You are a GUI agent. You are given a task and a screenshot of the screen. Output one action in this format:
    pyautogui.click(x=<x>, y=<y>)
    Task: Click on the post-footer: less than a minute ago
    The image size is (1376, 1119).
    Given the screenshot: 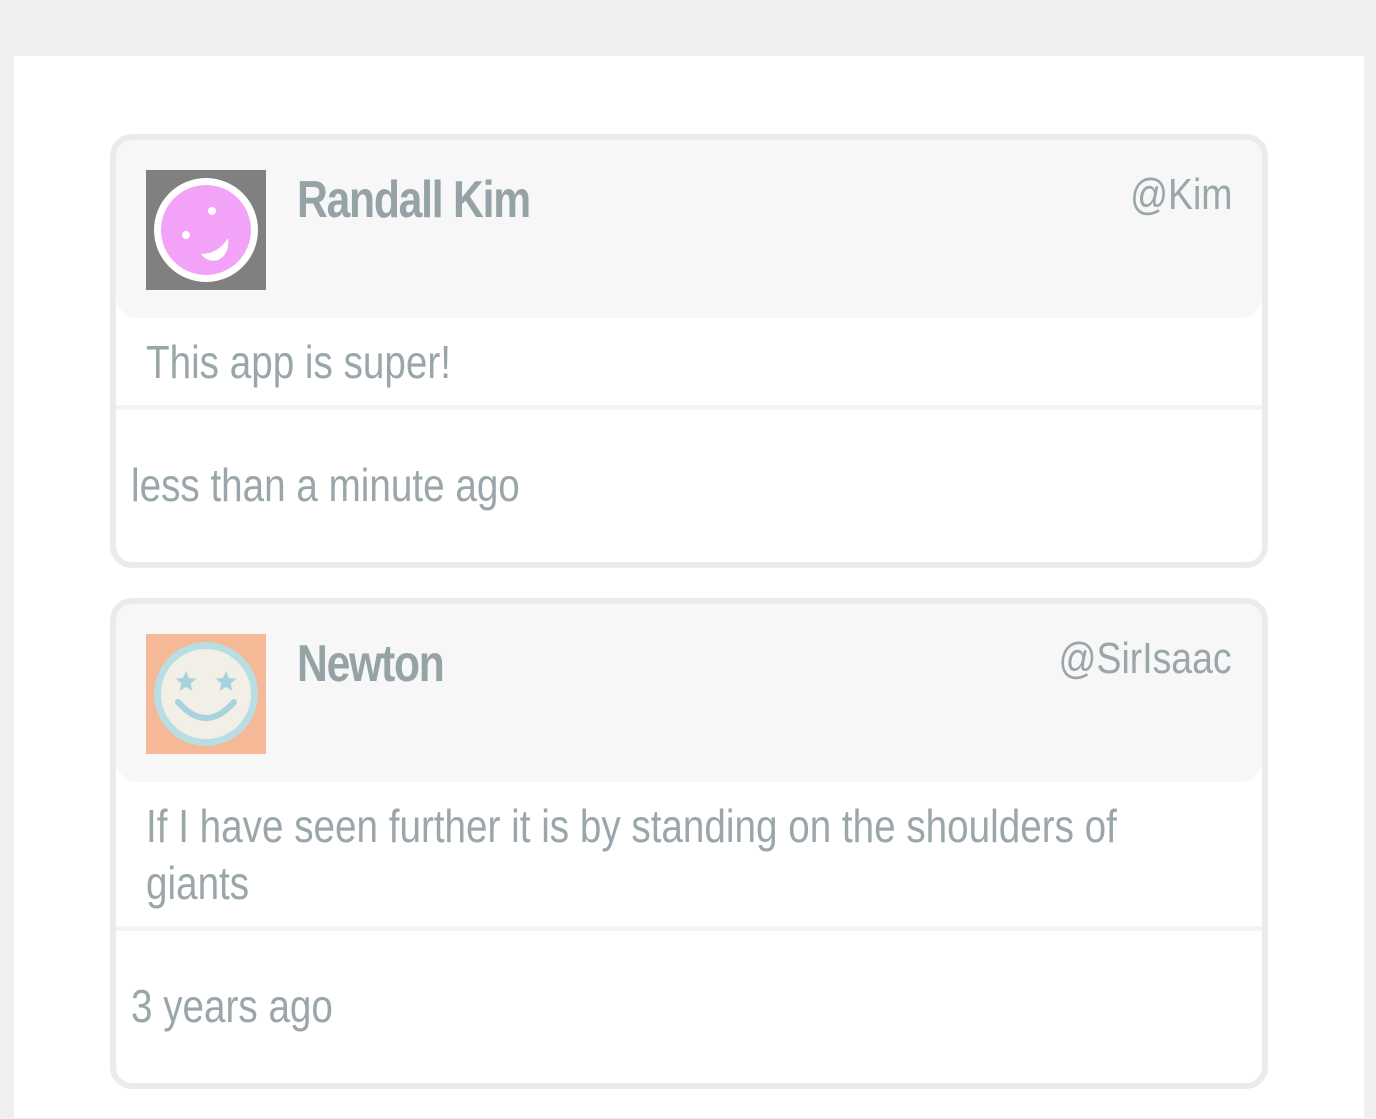 What is the action you would take?
    pyautogui.click(x=689, y=486)
    